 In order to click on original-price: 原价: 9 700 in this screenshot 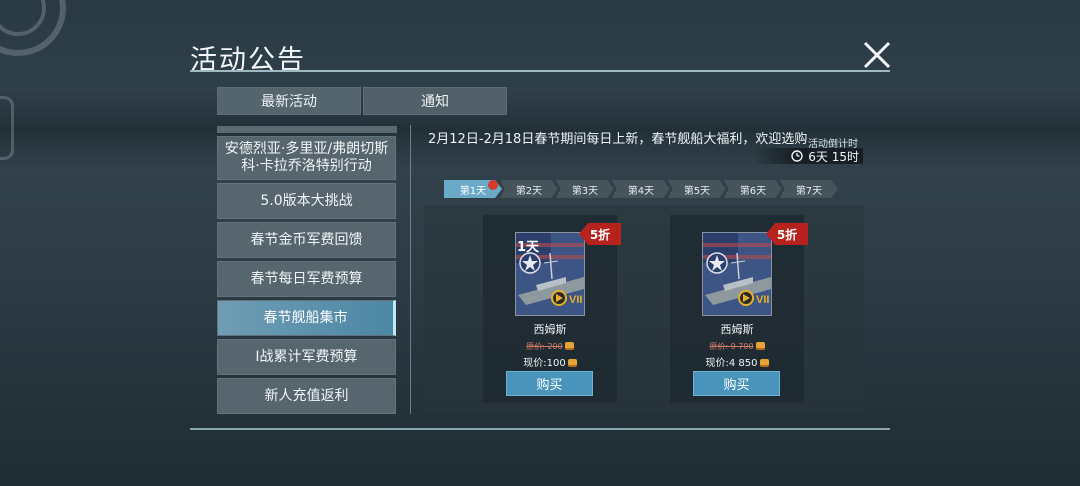, I will do `click(737, 346)`.